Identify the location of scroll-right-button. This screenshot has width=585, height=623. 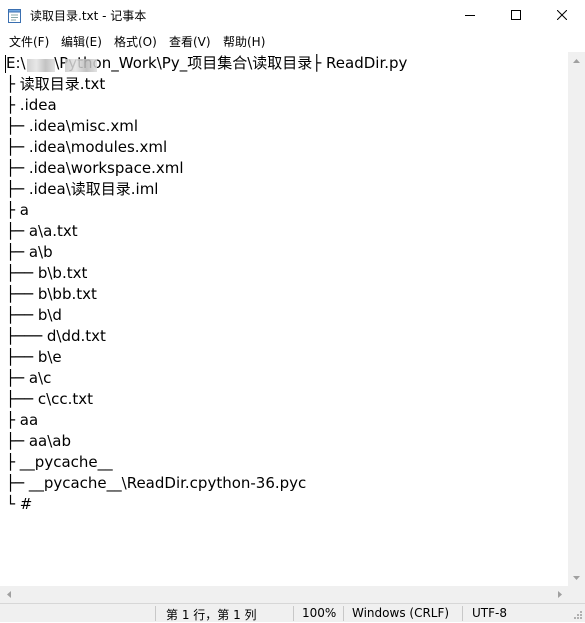
(559, 594).